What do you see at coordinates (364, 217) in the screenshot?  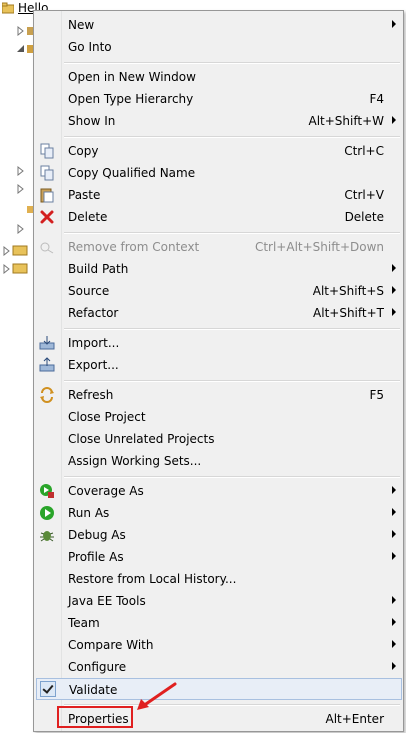 I see `menu-item-shortcut: Delete` at bounding box center [364, 217].